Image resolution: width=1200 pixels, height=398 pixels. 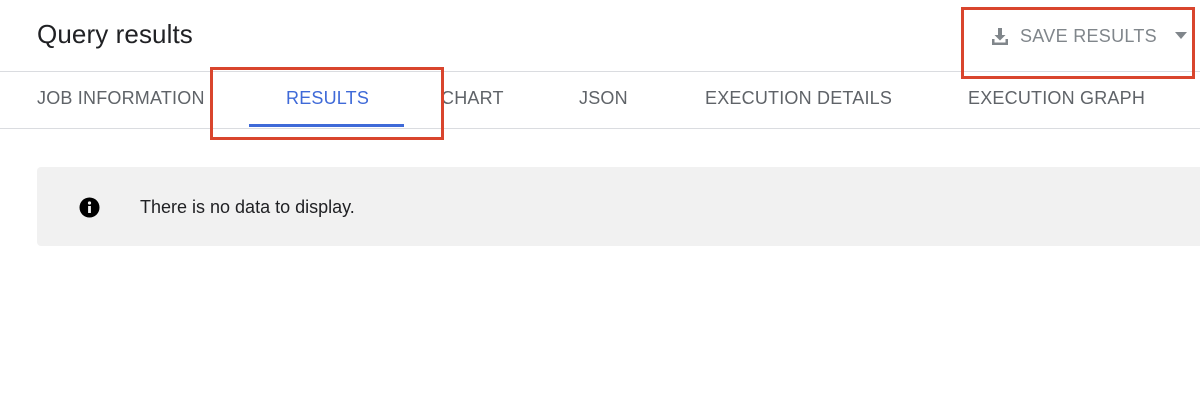 I want to click on save-results-label: SAVE RESULTS, so click(x=1088, y=35).